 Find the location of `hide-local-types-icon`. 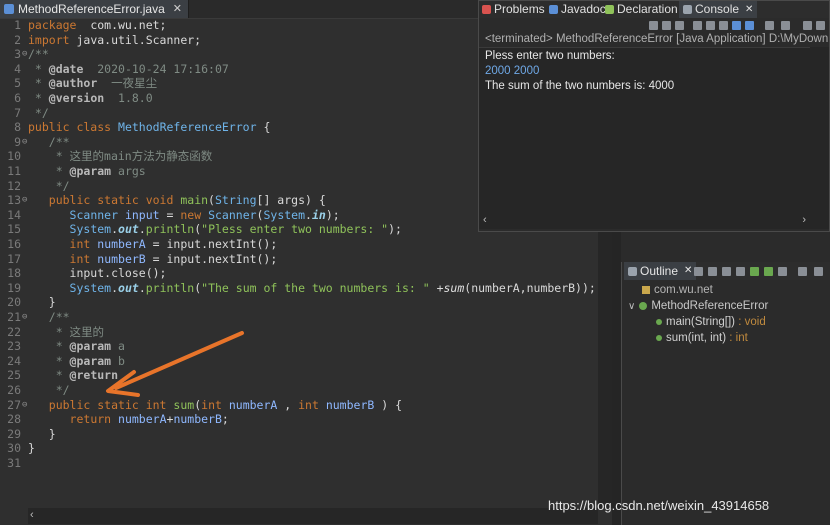

hide-local-types-icon is located at coordinates (768, 271).